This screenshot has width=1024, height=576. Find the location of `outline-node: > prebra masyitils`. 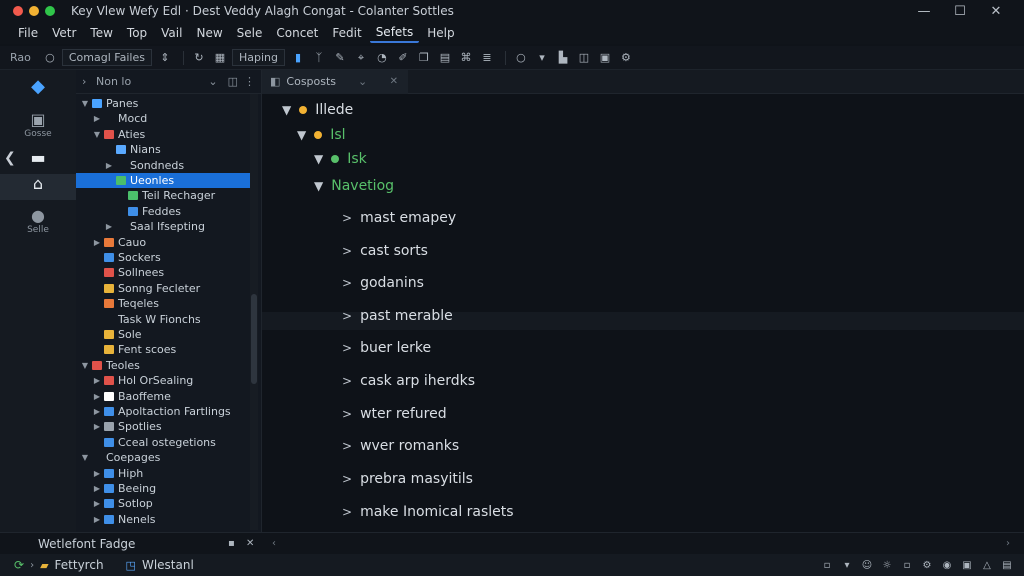

outline-node: > prebra masyitils is located at coordinates (407, 479).